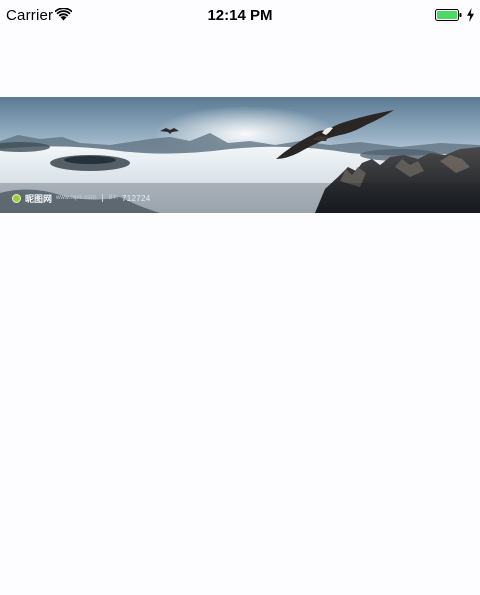  What do you see at coordinates (470, 15) in the screenshot?
I see `charging-bolt-icon` at bounding box center [470, 15].